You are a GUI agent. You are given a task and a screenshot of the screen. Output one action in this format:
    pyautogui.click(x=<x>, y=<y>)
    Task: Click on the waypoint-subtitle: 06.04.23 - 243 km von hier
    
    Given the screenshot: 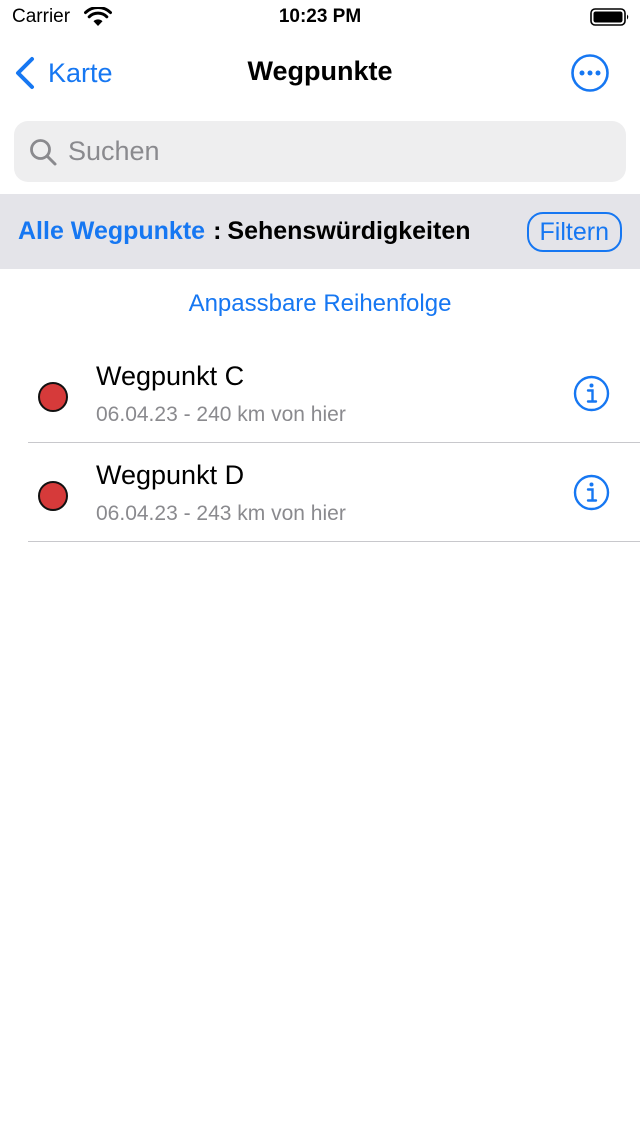 What is the action you would take?
    pyautogui.click(x=221, y=513)
    